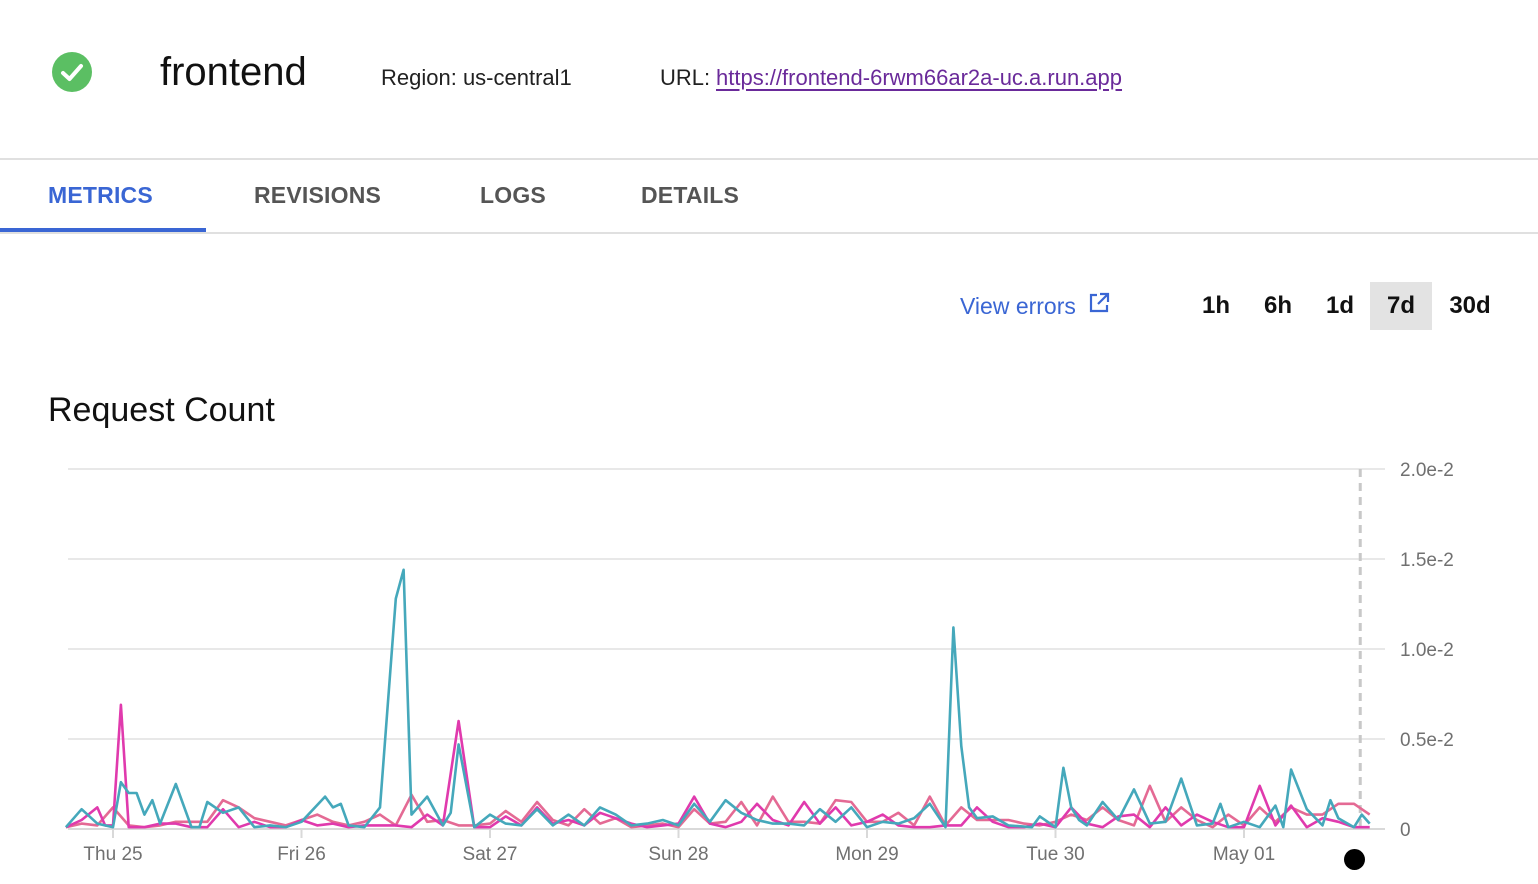  I want to click on external-link-icon, so click(1099, 306).